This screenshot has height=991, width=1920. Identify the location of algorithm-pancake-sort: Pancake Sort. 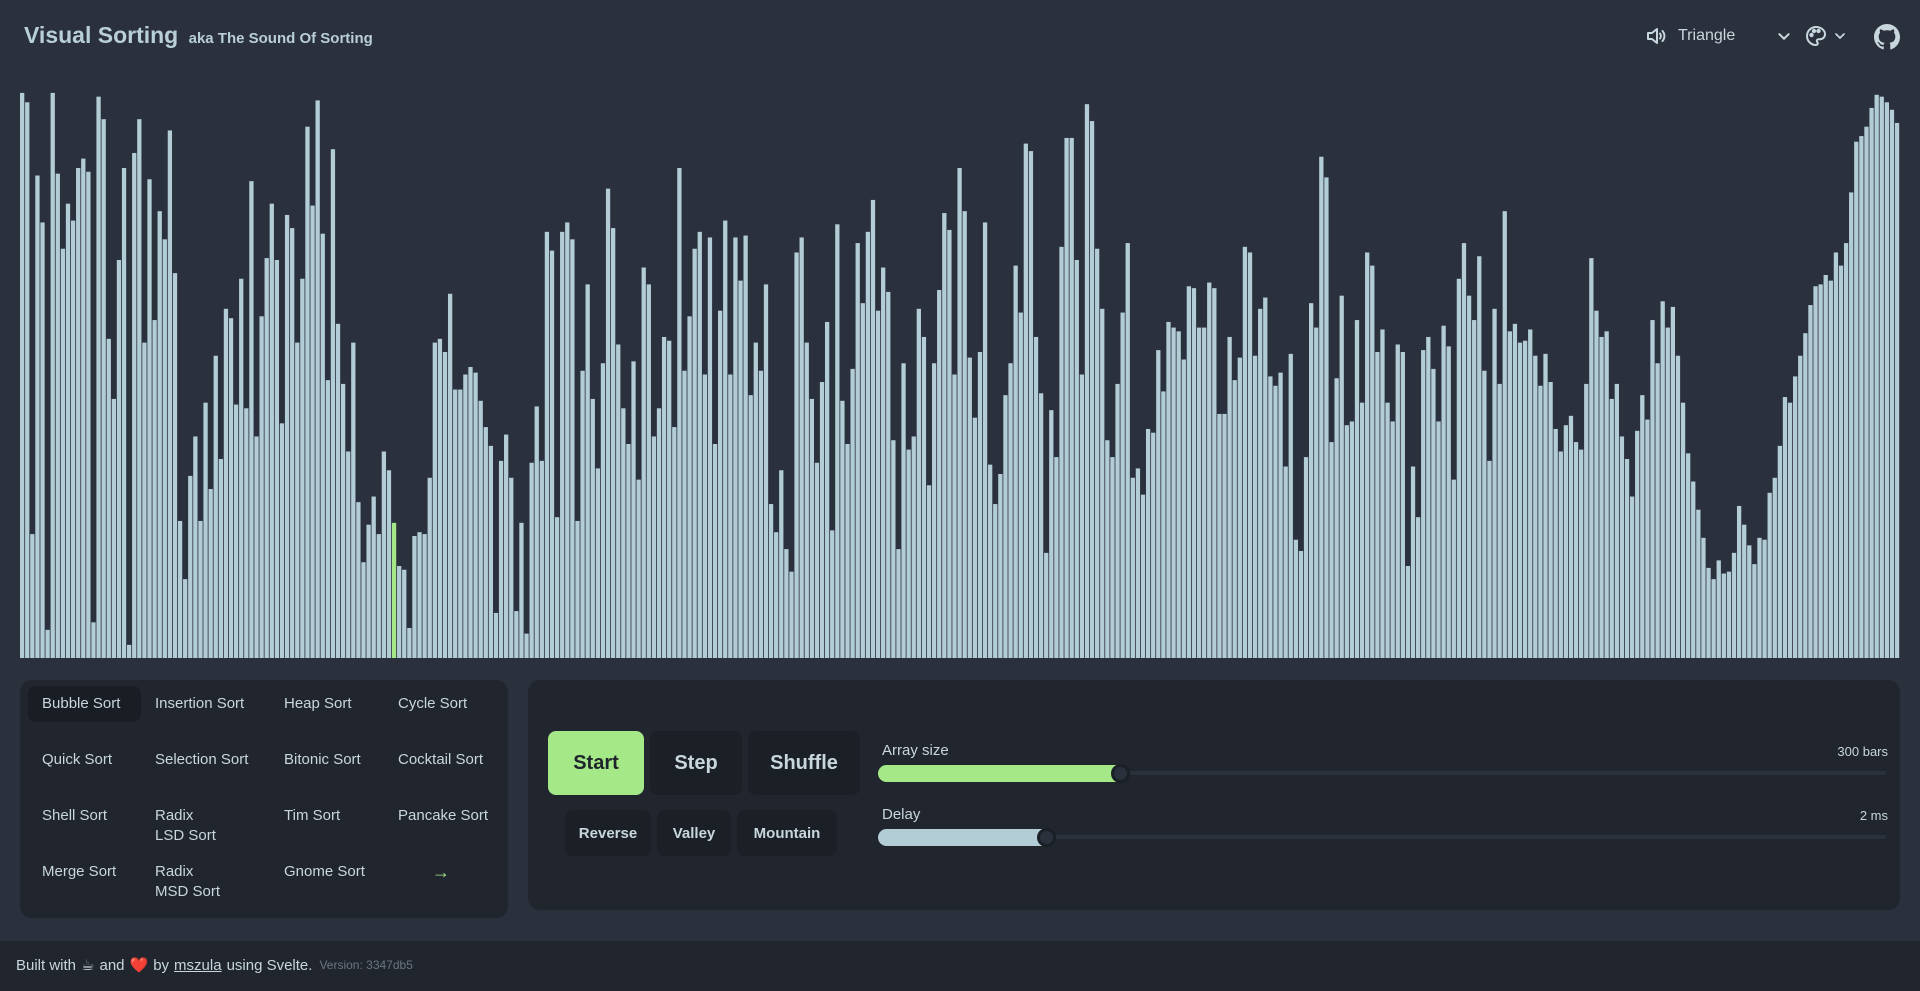
(441, 816).